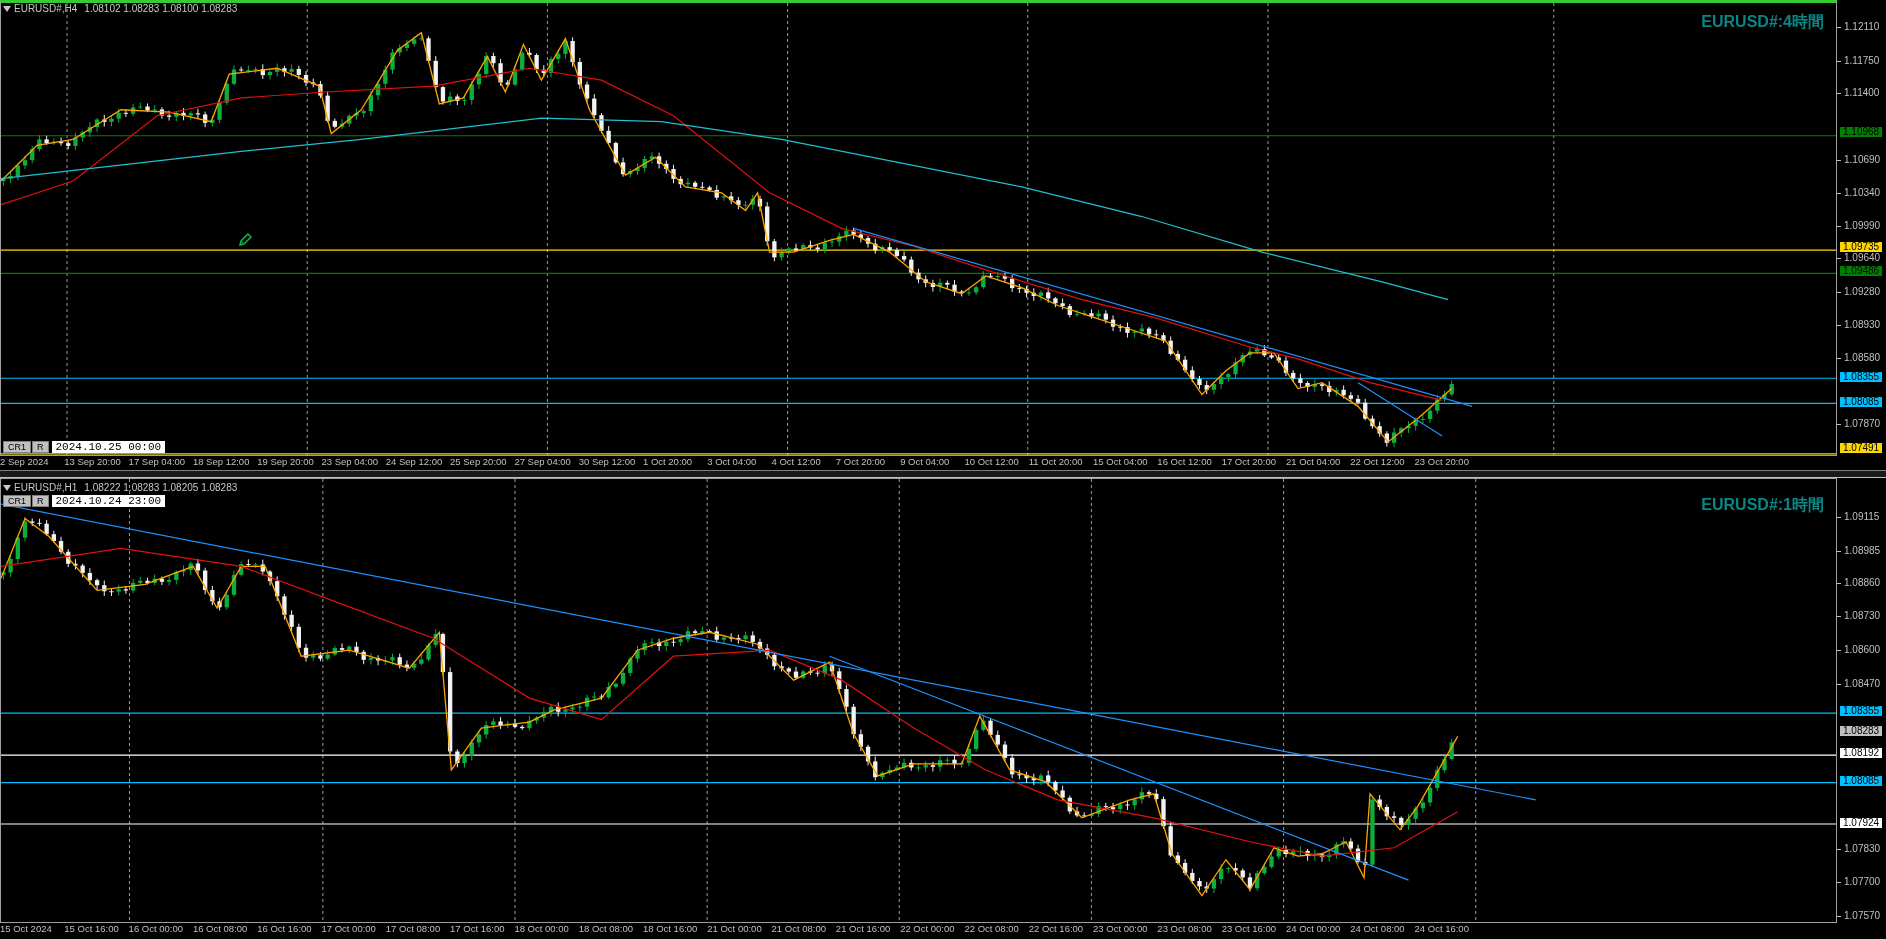 Image resolution: width=1886 pixels, height=939 pixels. Describe the element at coordinates (1858, 27) in the screenshot. I see `price-tick: 1.12110` at that location.